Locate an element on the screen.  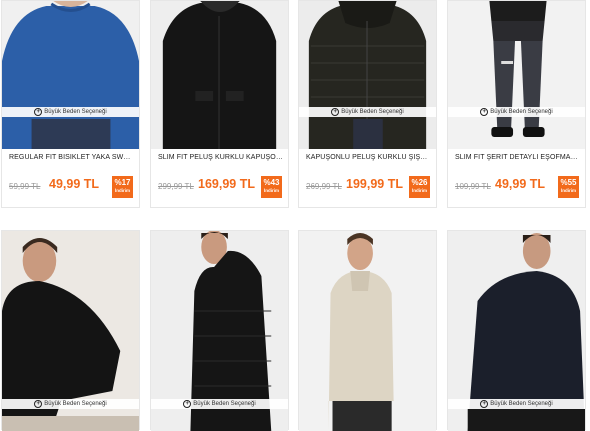
discount-badge: %17 İndirim is located at coordinates (122, 187).